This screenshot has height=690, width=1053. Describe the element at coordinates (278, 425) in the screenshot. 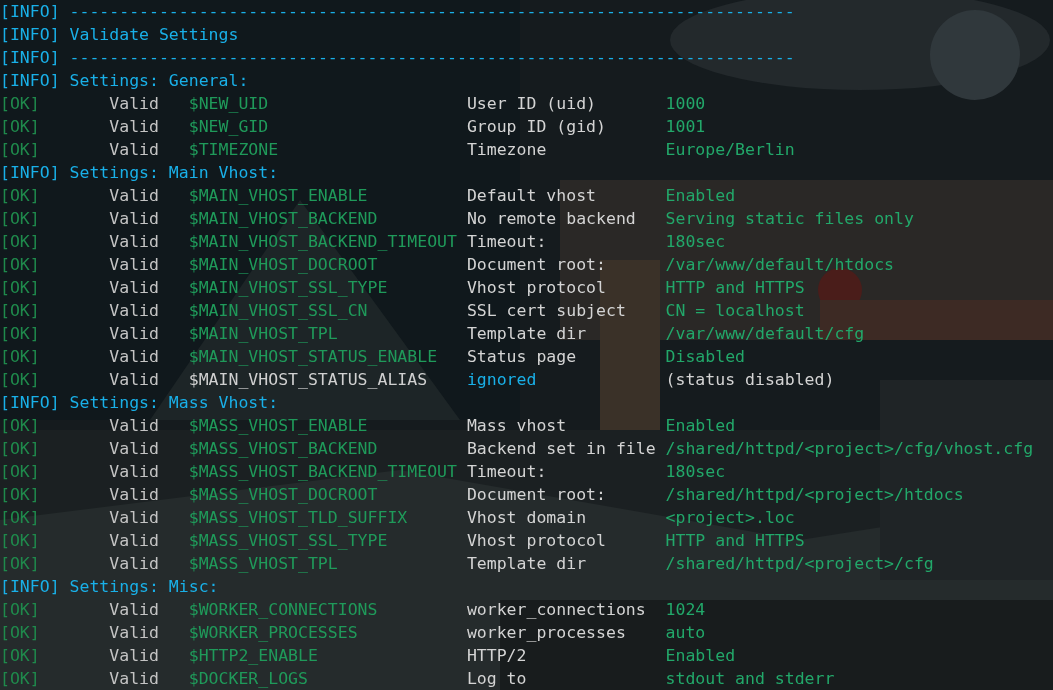

I see `variable-name: $MASS_VHOST_ENABLE` at that location.